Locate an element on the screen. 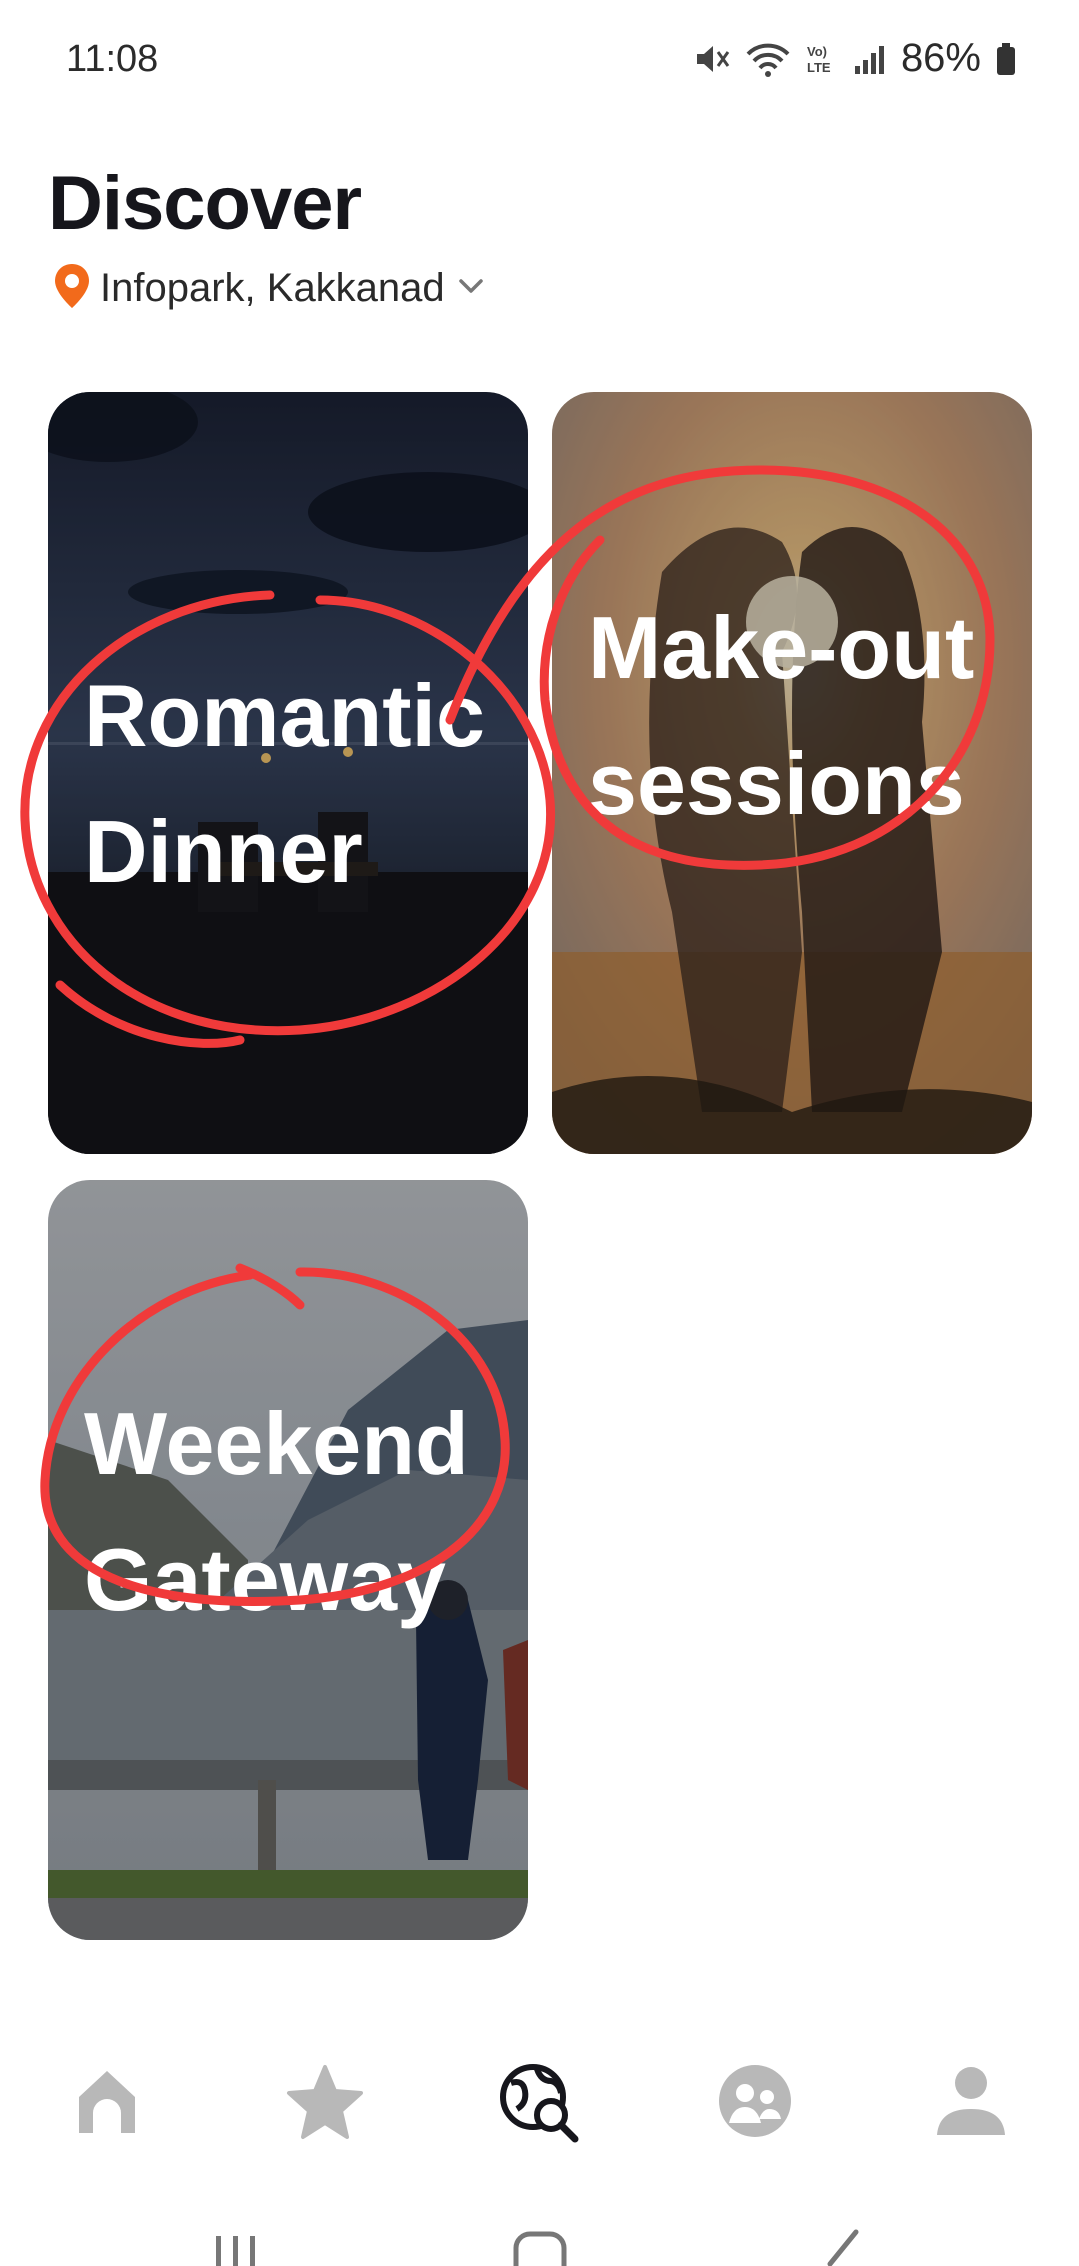 Image resolution: width=1079 pixels, height=2266 pixels. location-selector: Infopark, Kakkanad is located at coordinates (270, 288).